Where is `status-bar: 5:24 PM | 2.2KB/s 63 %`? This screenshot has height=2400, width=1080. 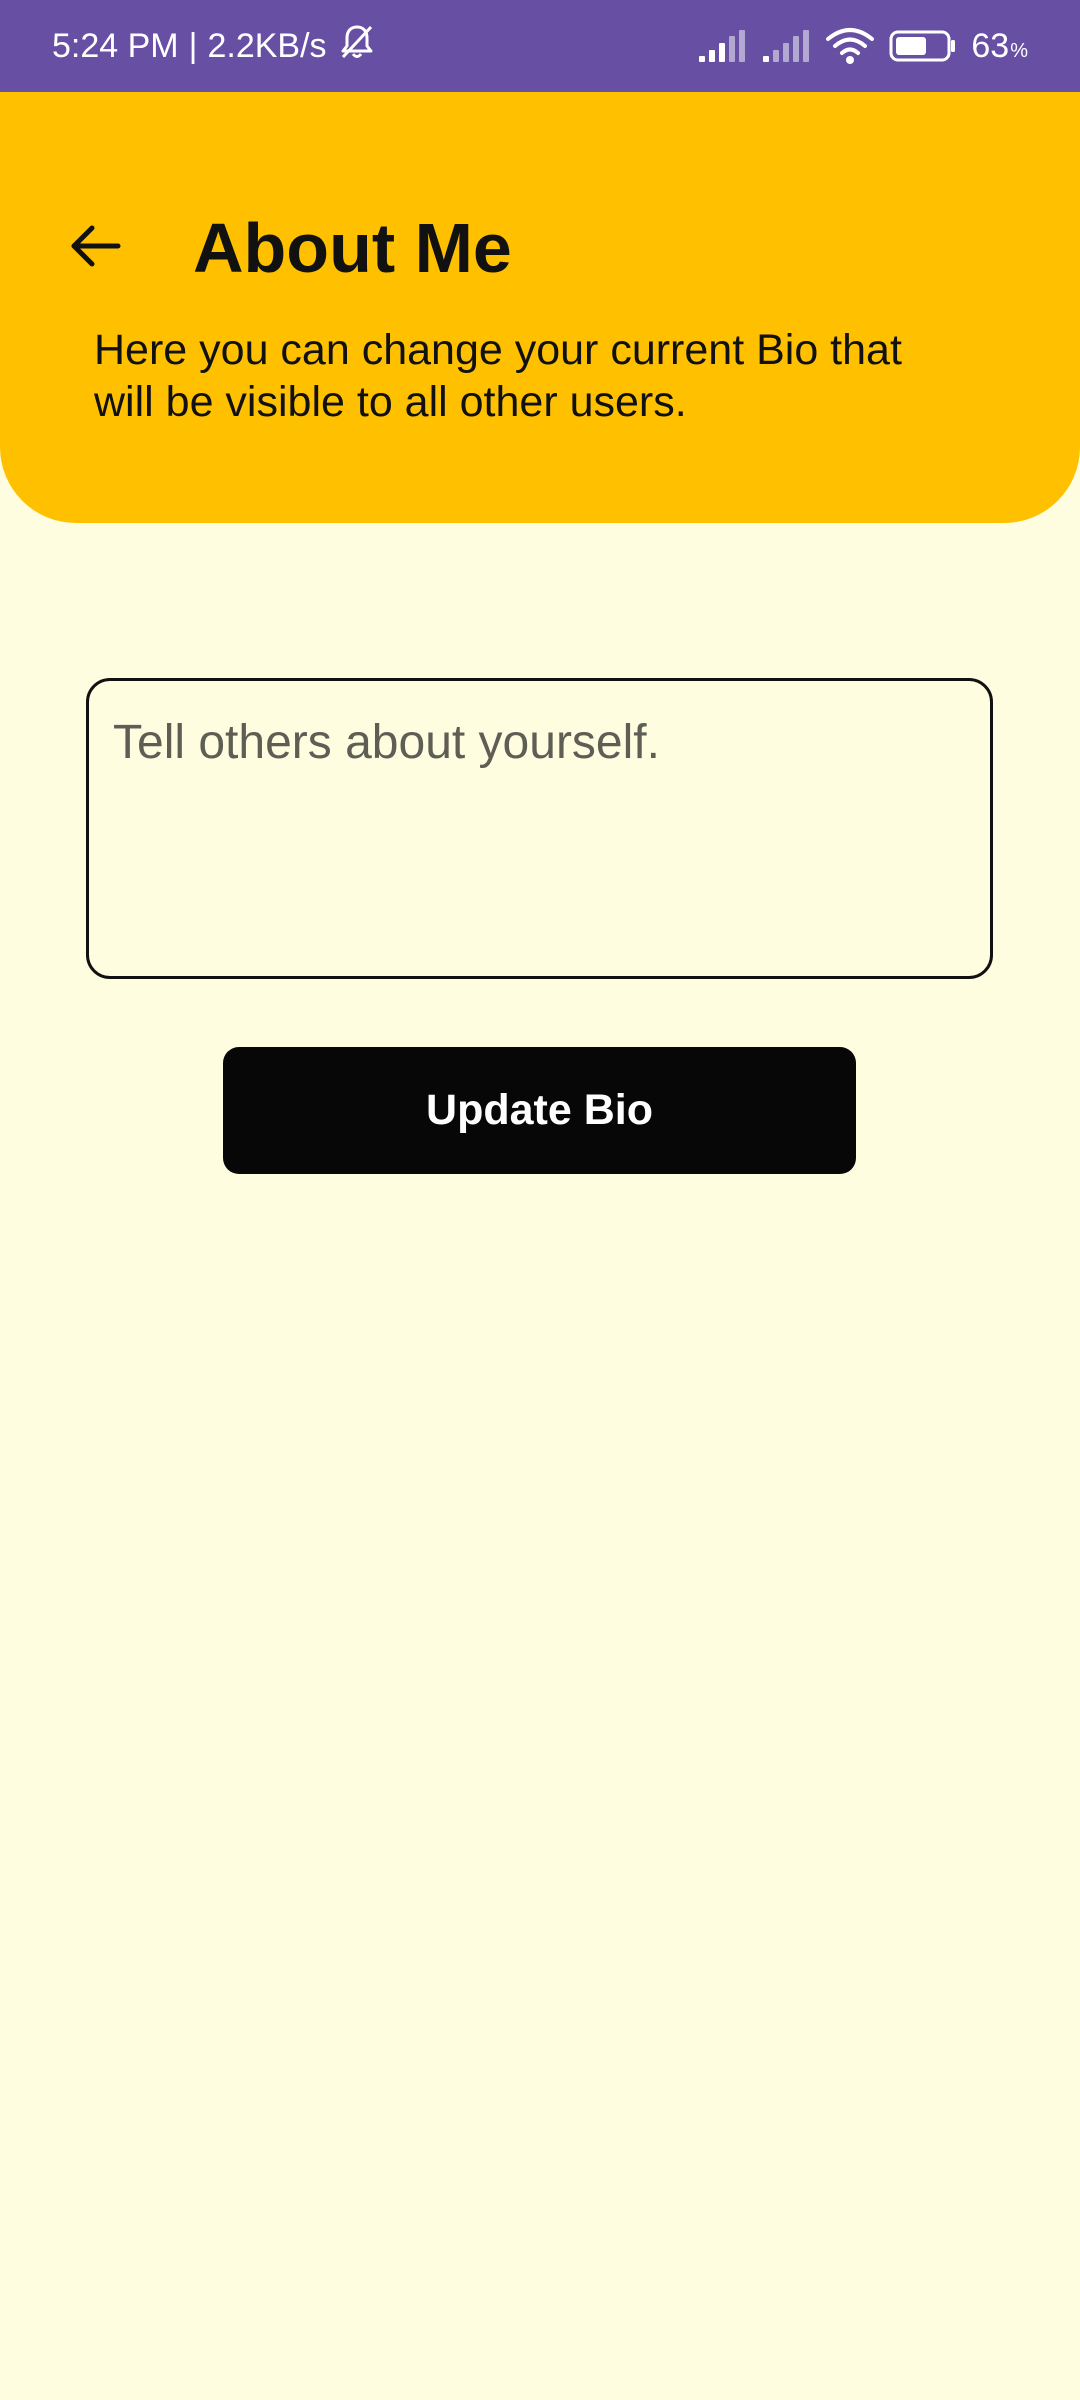 status-bar: 5:24 PM | 2.2KB/s 63 % is located at coordinates (540, 46).